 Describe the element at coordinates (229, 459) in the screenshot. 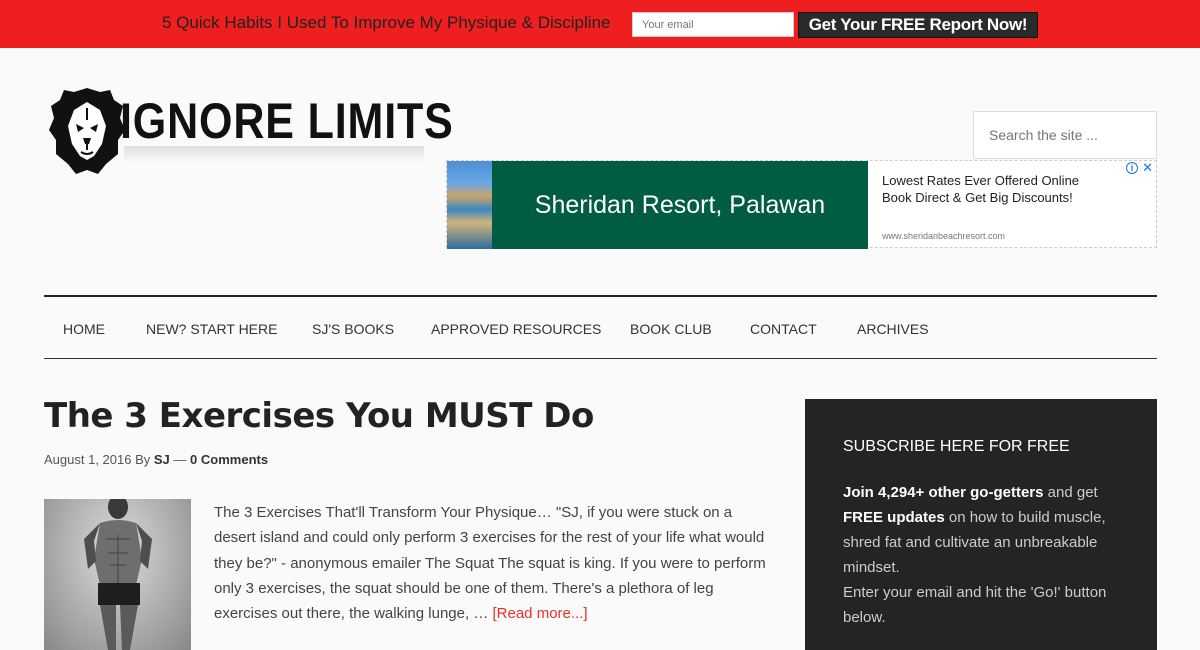

I see `post-comments-link: 0 Comments` at that location.